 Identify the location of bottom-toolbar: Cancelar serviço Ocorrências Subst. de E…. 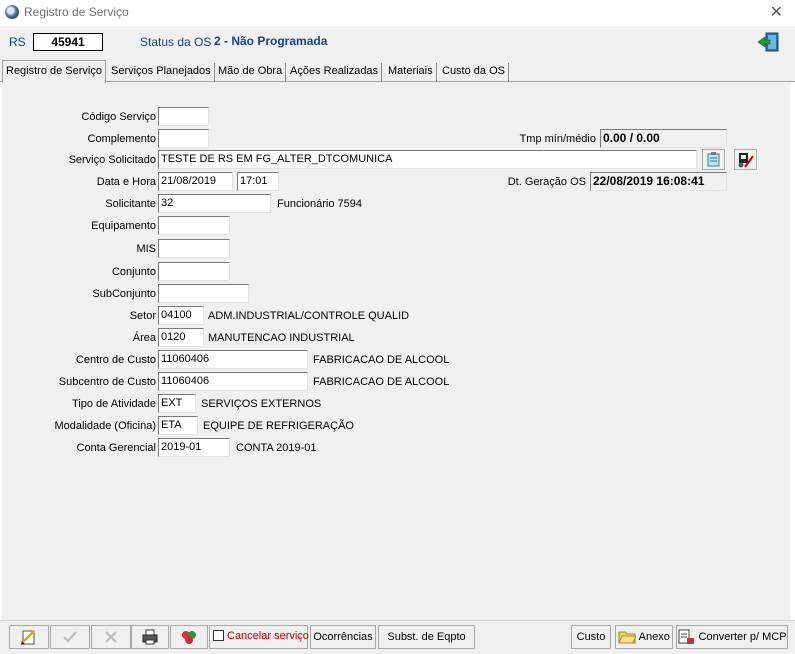
(397, 637).